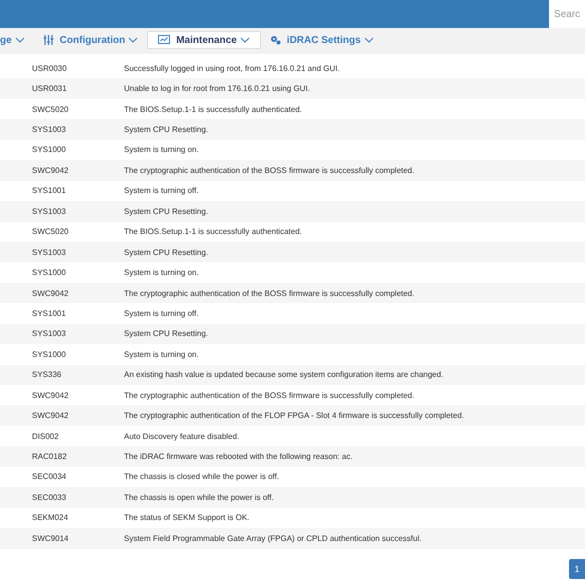 Image resolution: width=585 pixels, height=585 pixels. I want to click on event-id: SEC0034, so click(49, 477).